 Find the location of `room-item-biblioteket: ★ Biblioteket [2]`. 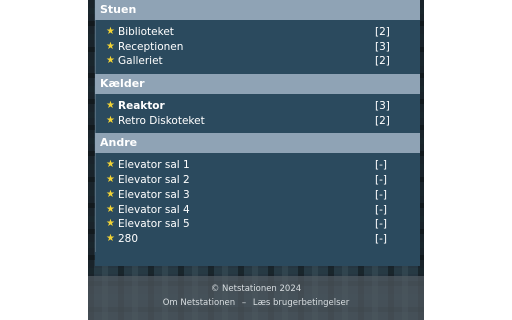

room-item-biblioteket: ★ Biblioteket [2] is located at coordinates (258, 32).